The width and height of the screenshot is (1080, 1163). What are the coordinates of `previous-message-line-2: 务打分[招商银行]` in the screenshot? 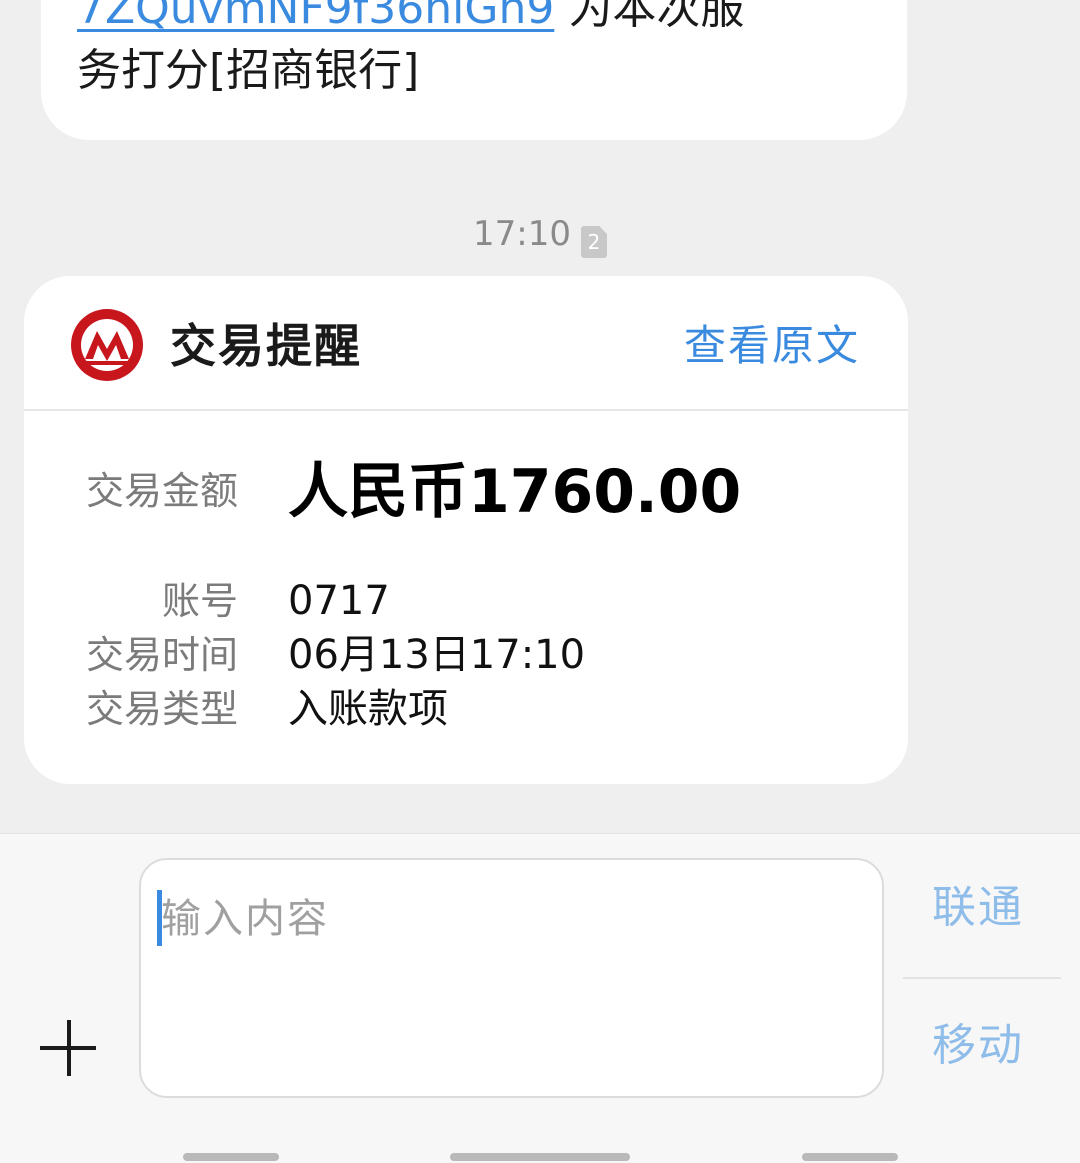 It's located at (248, 70).